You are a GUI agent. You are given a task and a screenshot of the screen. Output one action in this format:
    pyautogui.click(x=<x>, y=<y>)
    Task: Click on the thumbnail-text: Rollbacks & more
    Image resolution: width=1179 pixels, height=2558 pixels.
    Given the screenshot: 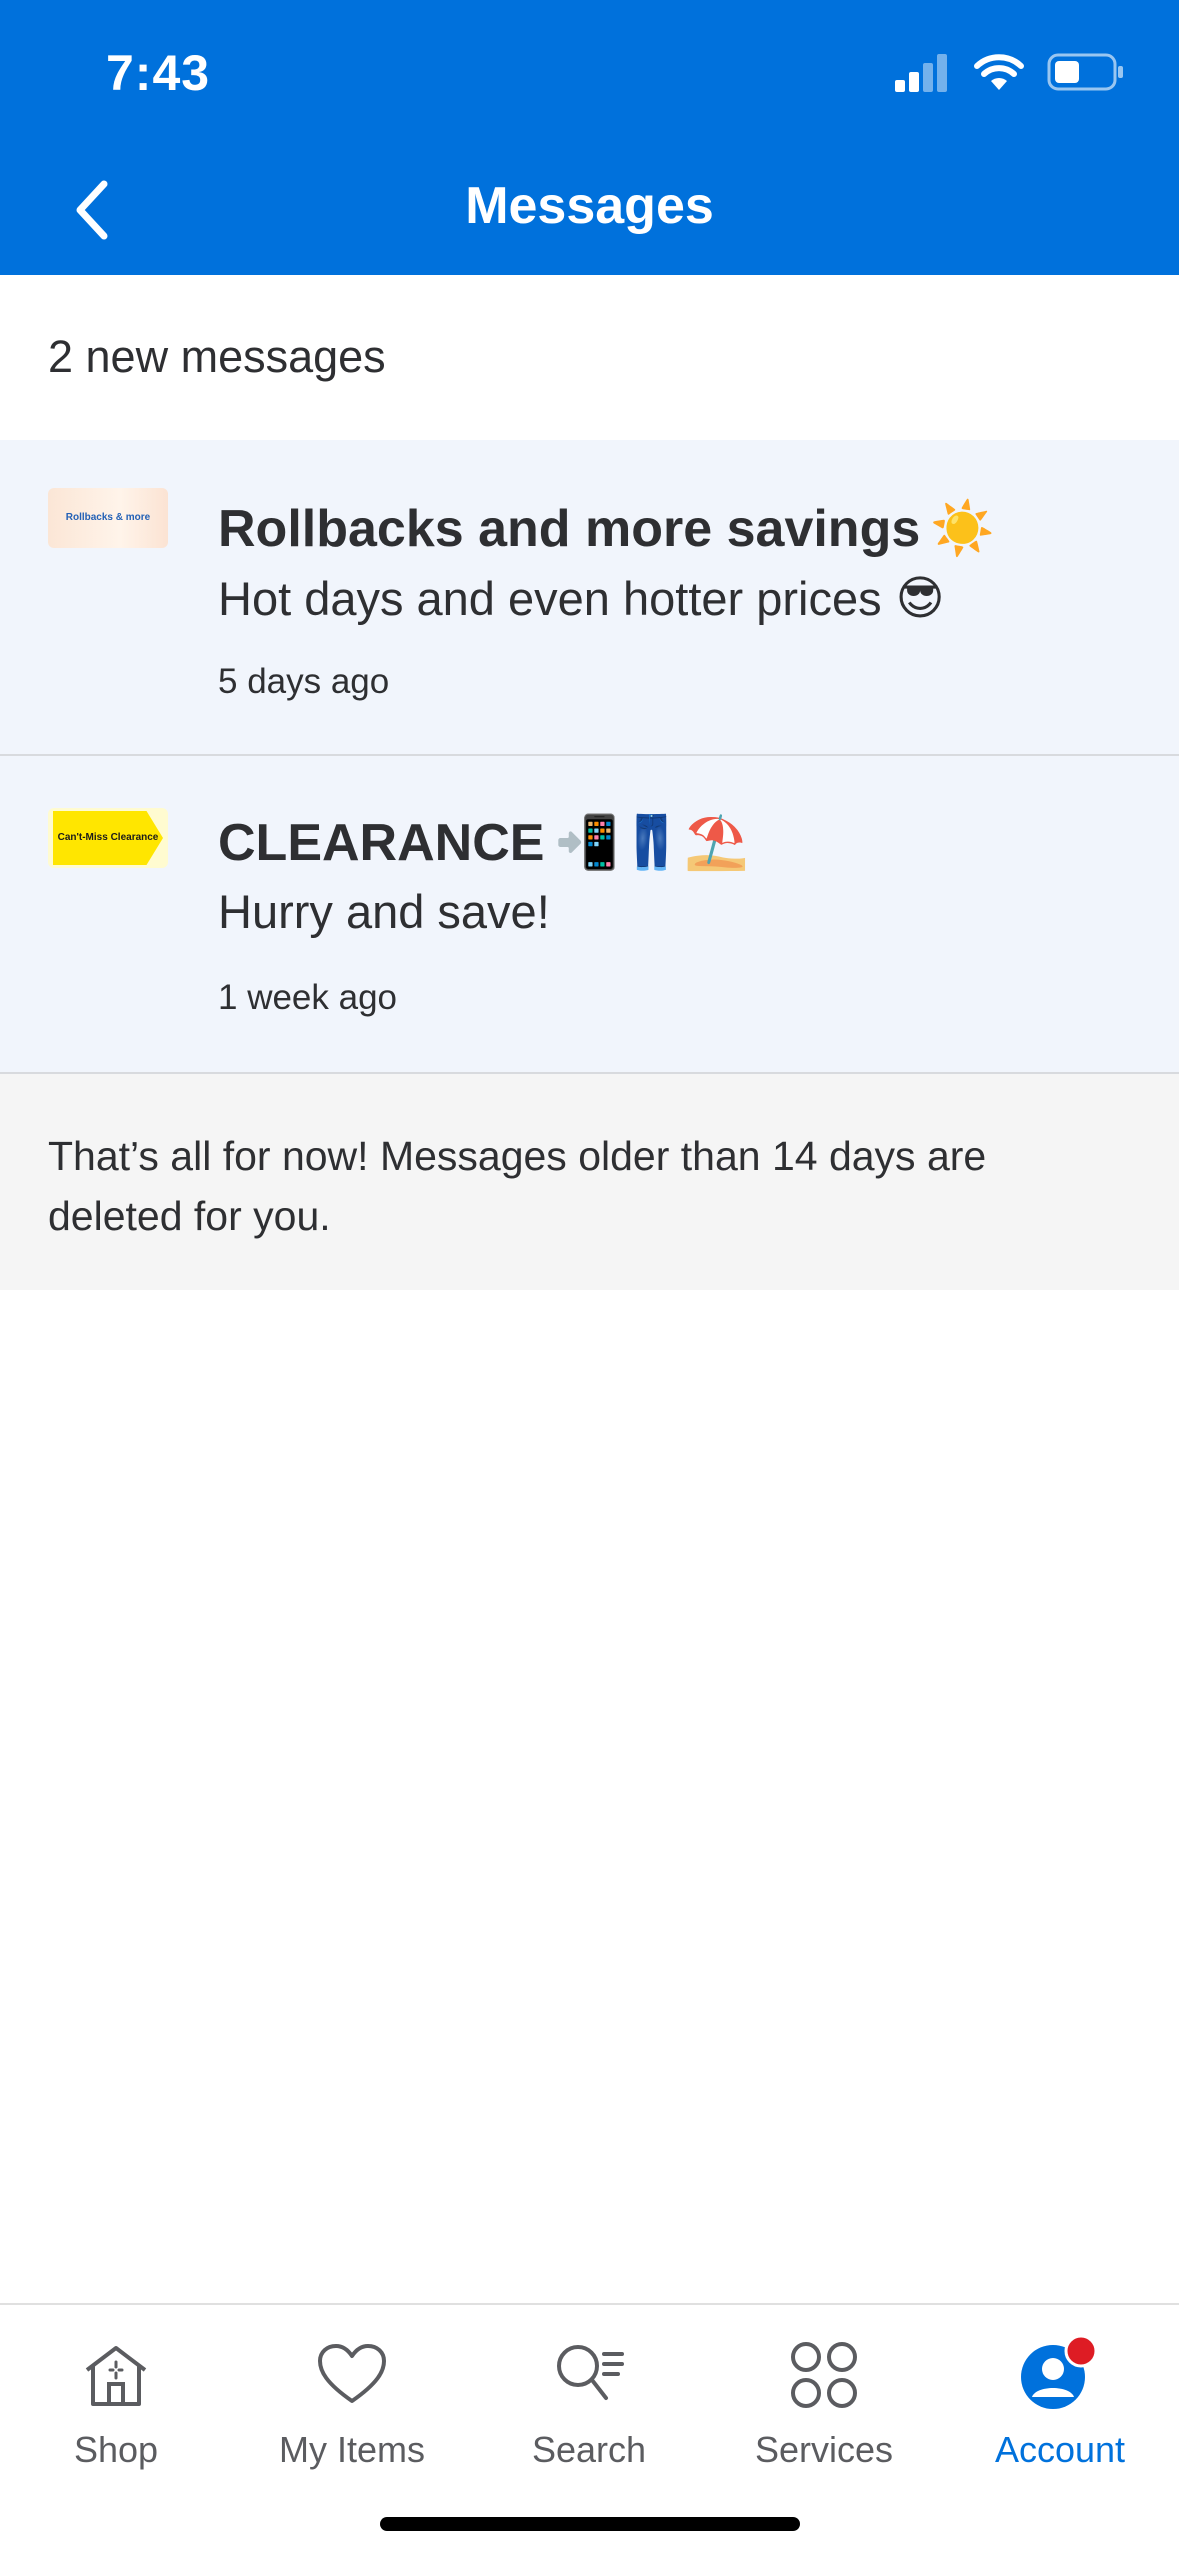 What is the action you would take?
    pyautogui.click(x=108, y=517)
    